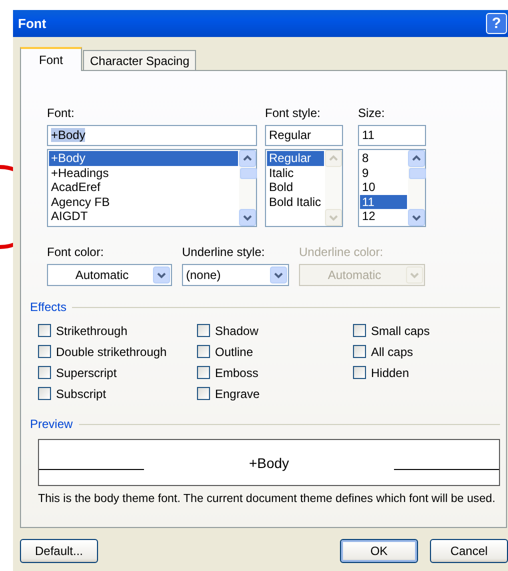 The image size is (508, 571). I want to click on checkbox-label: Emboss, so click(236, 373).